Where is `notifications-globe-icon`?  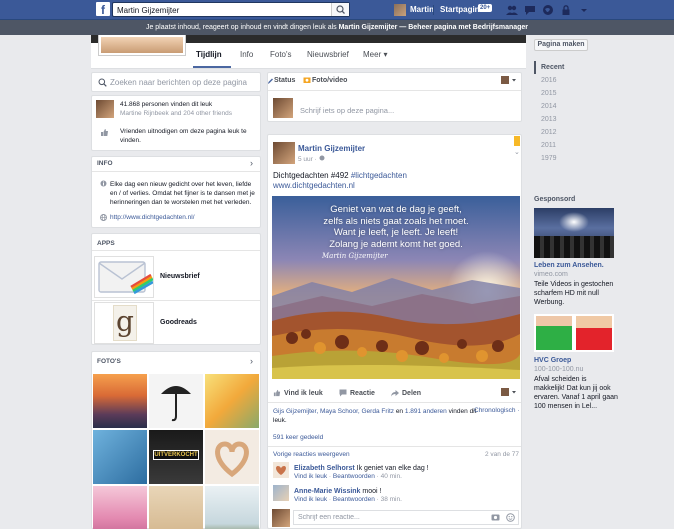 notifications-globe-icon is located at coordinates (548, 10).